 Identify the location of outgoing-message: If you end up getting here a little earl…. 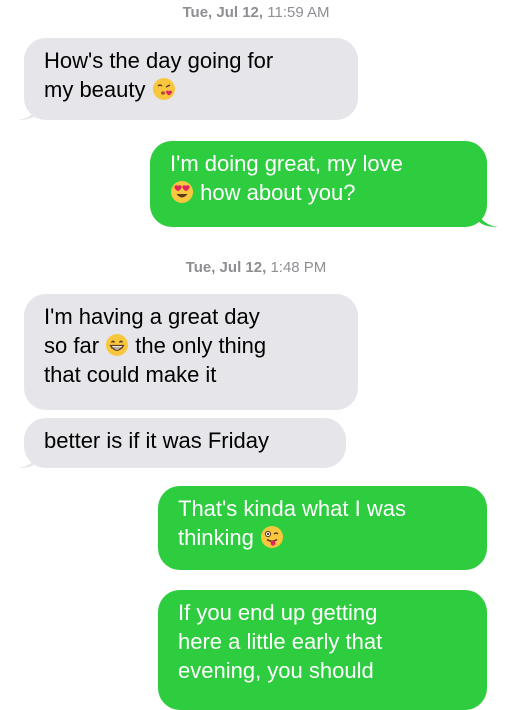
(322, 650).